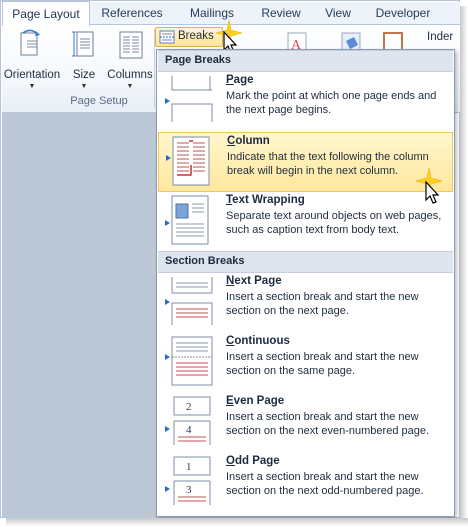 The width and height of the screenshot is (468, 527). What do you see at coordinates (188, 161) in the screenshot?
I see `column-break-icon` at bounding box center [188, 161].